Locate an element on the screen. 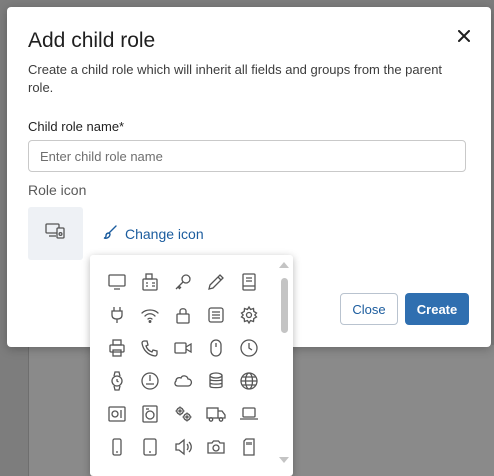  icon-grid is located at coordinates (182, 364).